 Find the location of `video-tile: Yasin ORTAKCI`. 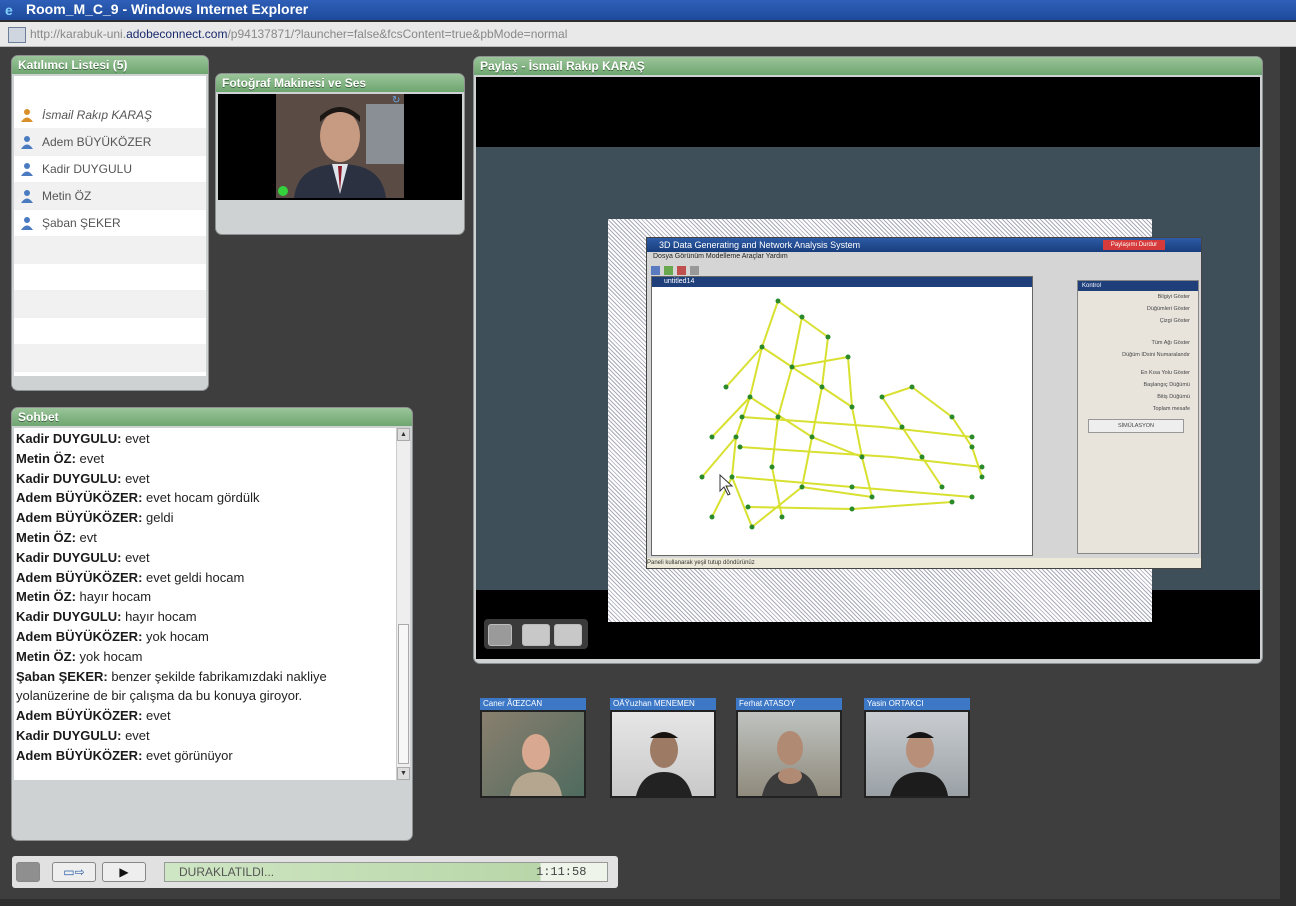

video-tile: Yasin ORTAKCI is located at coordinates (917, 748).